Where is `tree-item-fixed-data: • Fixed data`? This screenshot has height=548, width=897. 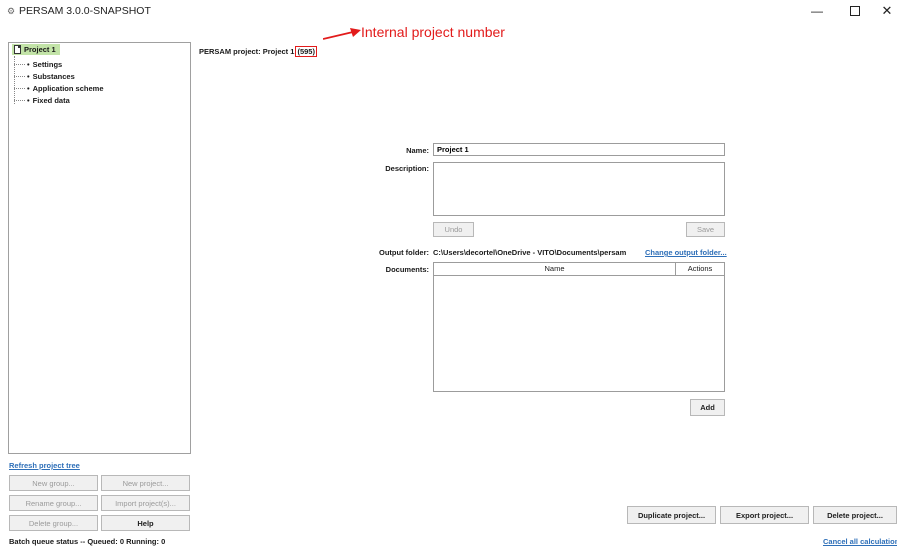 tree-item-fixed-data: • Fixed data is located at coordinates (42, 100).